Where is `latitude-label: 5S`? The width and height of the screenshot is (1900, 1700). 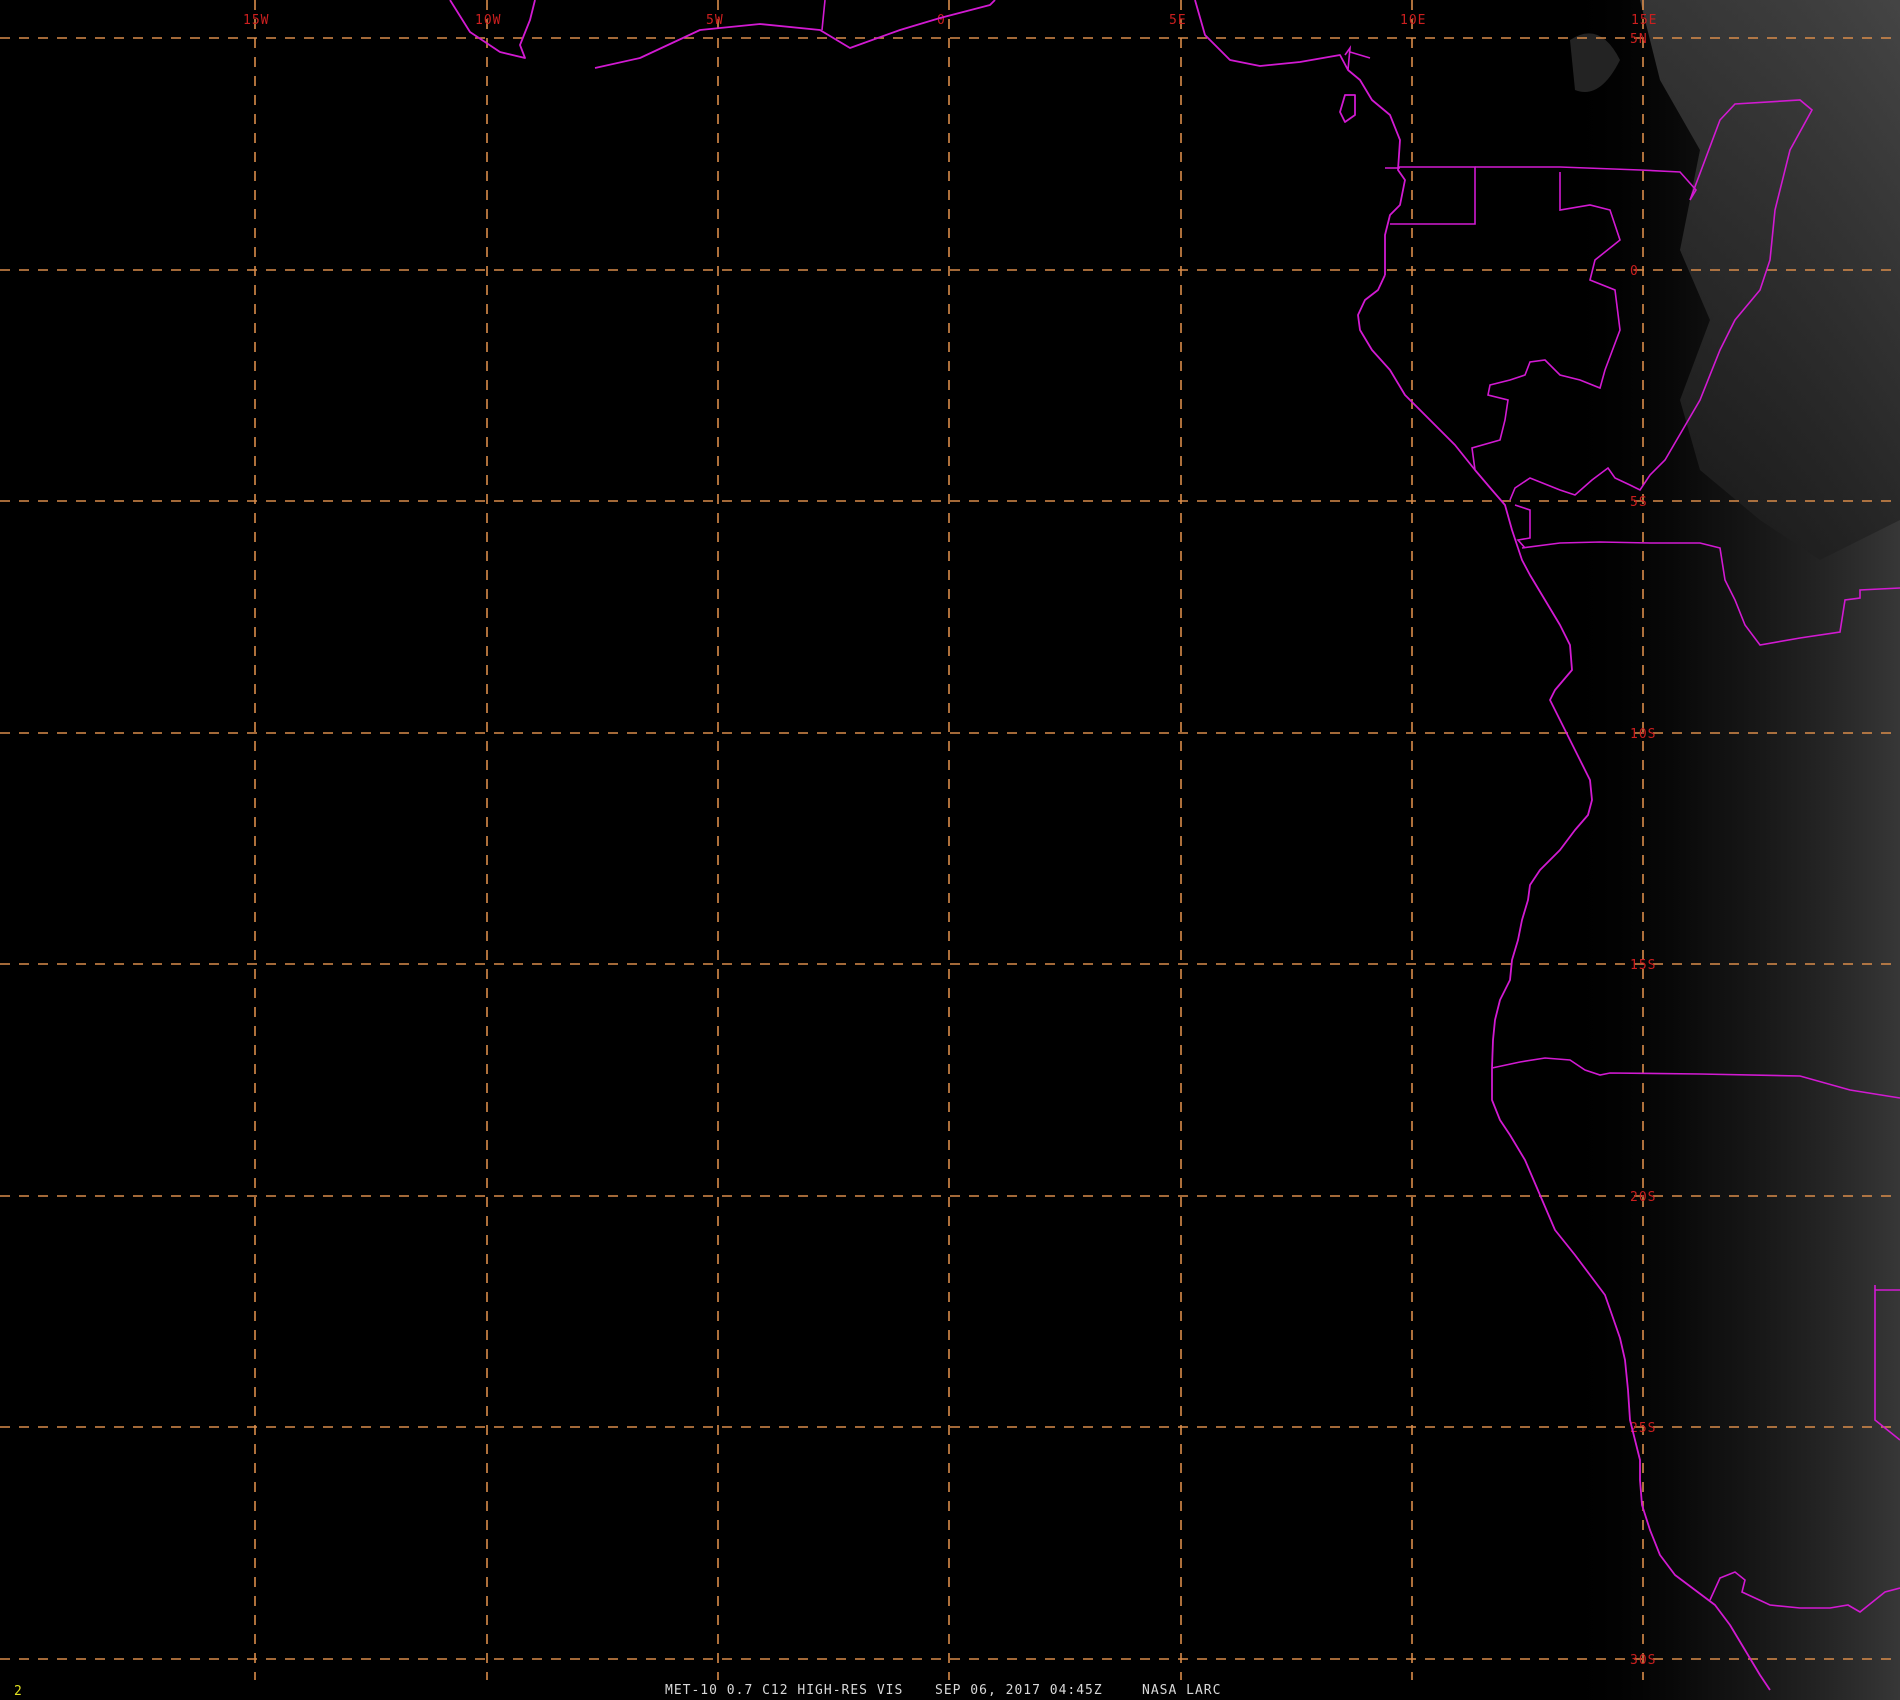 latitude-label: 5S is located at coordinates (1639, 502).